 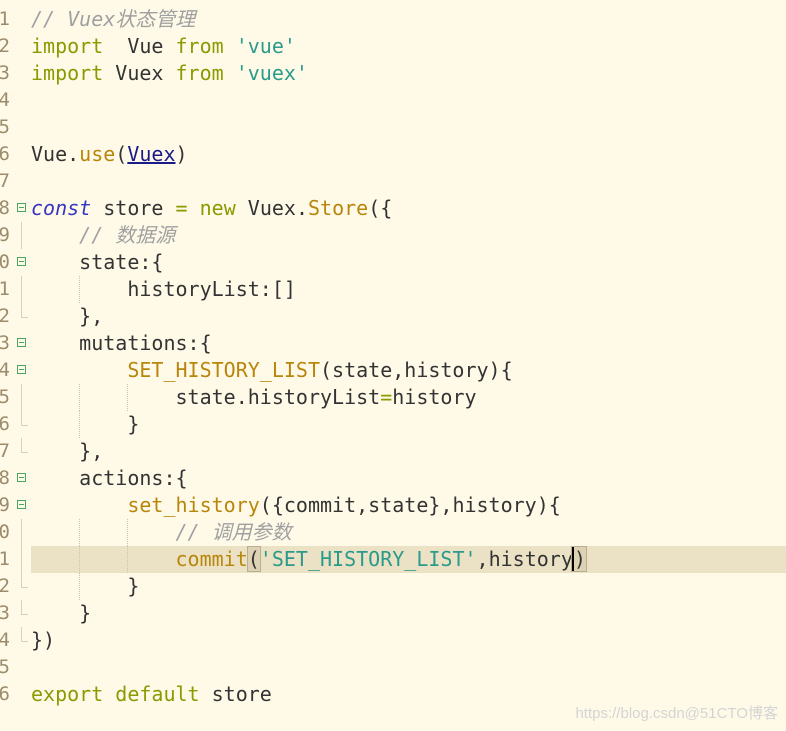 What do you see at coordinates (393, 235) in the screenshot?
I see `code-line: 9 // 数据源` at bounding box center [393, 235].